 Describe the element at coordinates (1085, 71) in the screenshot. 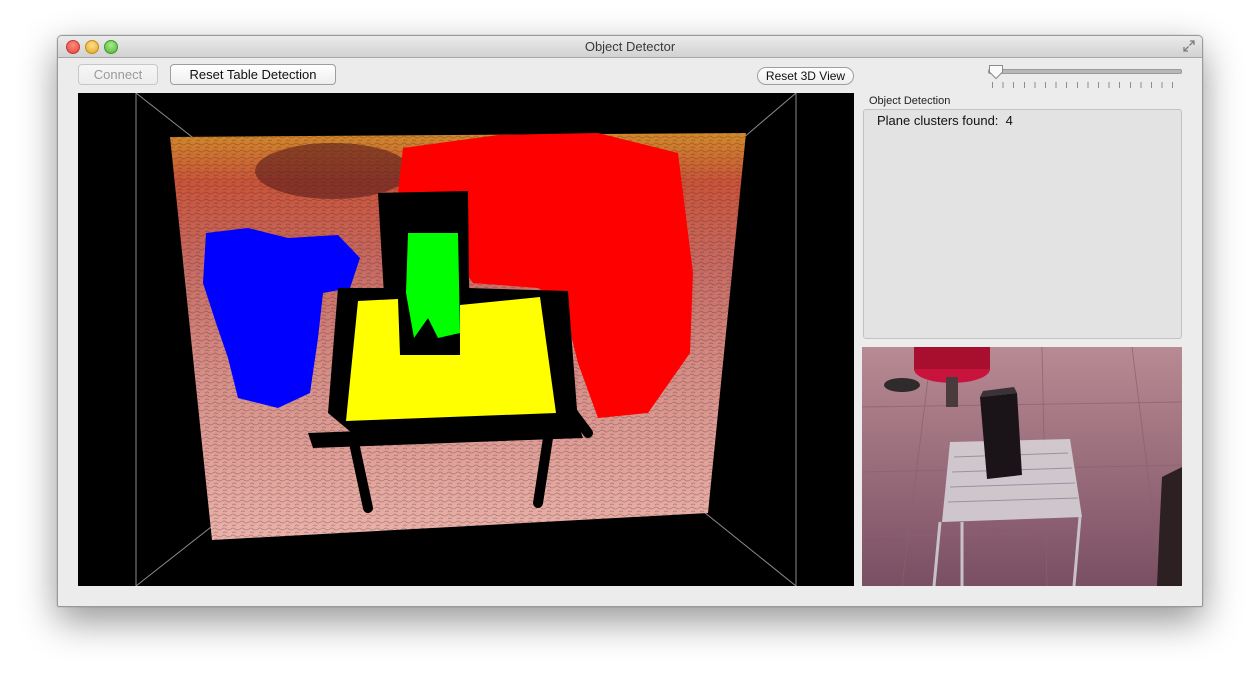

I see `slider-track` at that location.